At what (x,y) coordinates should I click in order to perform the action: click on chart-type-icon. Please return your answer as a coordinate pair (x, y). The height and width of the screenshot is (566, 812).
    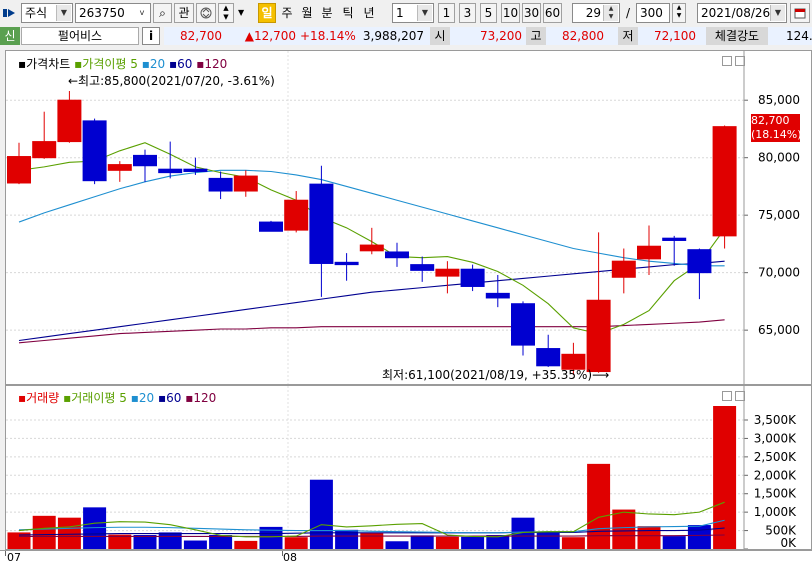
    Looking at the image, I should click on (10, 13).